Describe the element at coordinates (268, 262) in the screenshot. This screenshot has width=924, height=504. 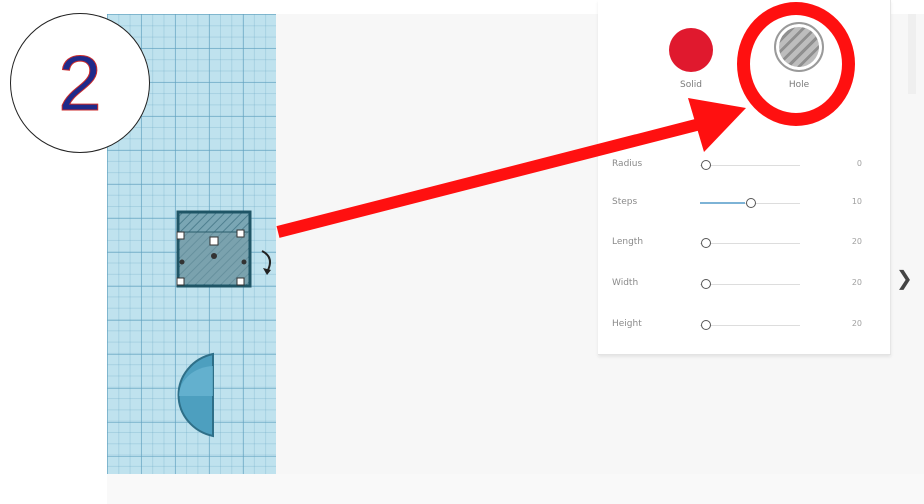
I see `rotate-arrow-icon` at that location.